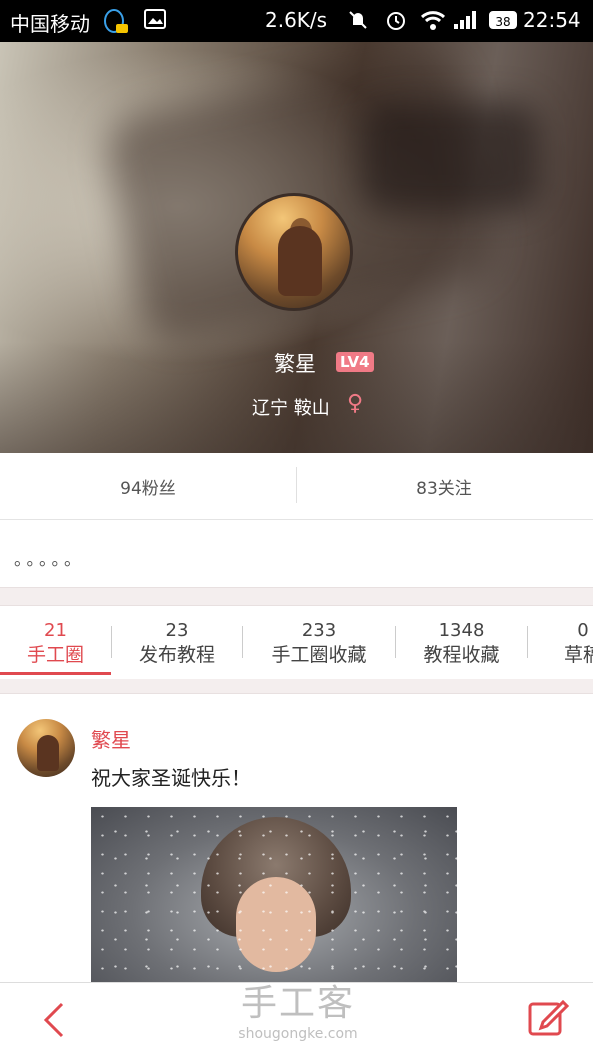  What do you see at coordinates (552, 20) in the screenshot?
I see `clock: 22:54` at bounding box center [552, 20].